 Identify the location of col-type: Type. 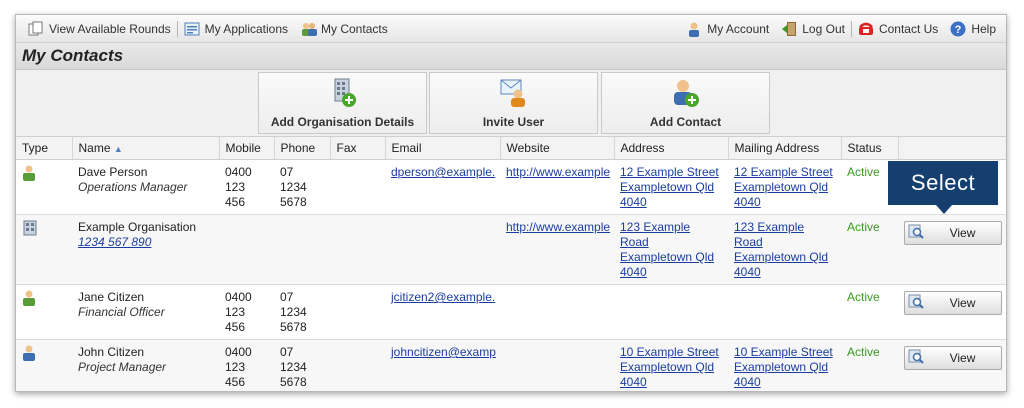
(44, 148).